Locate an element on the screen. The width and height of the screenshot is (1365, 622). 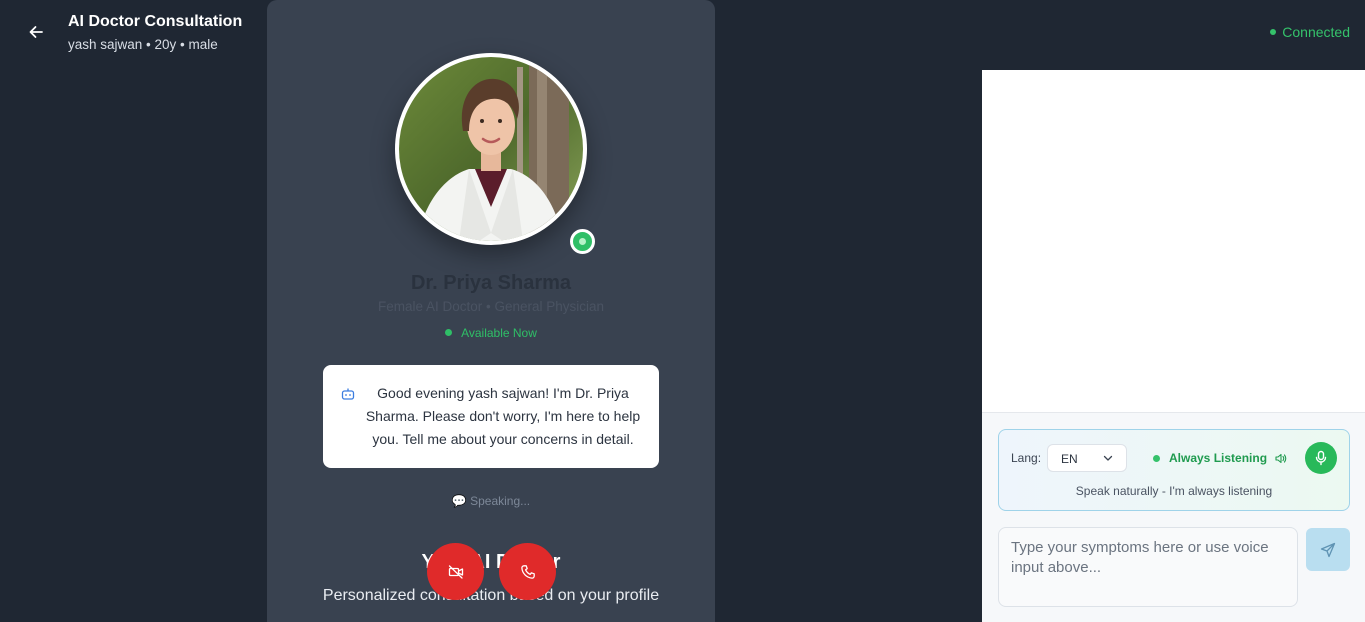
hero-title: Your AI Doctor is located at coordinates (491, 562).